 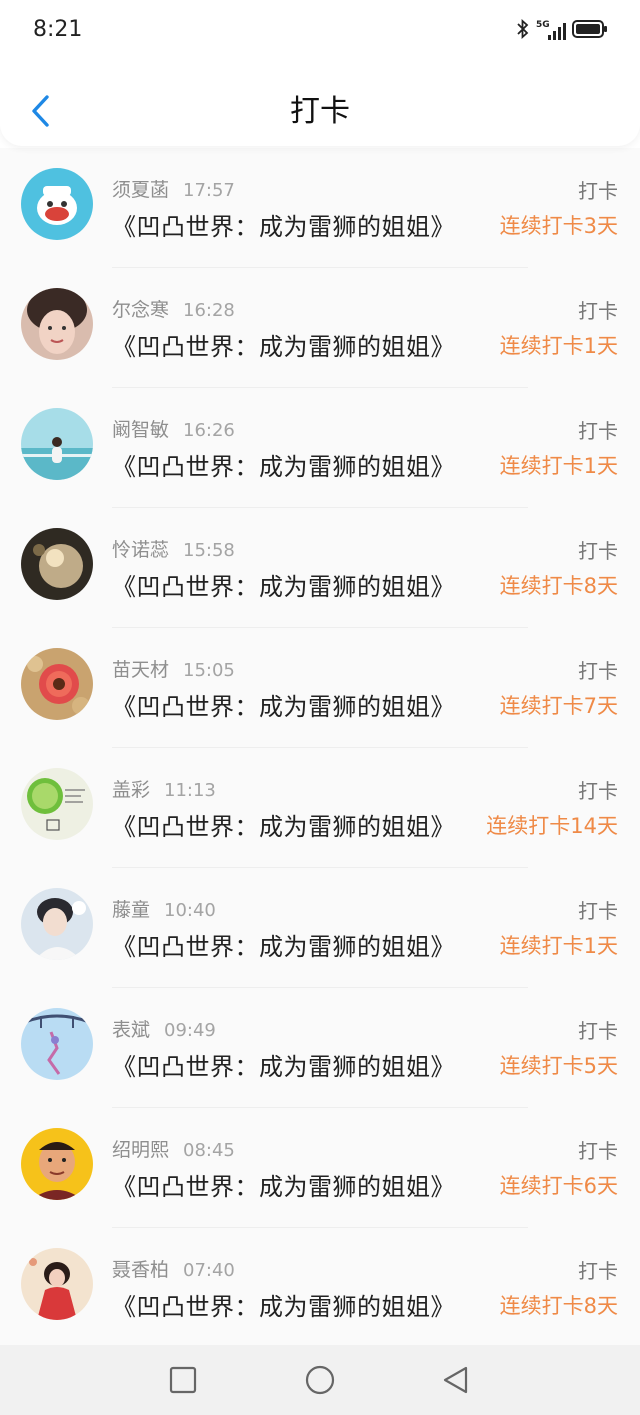 I want to click on list-item: 苗天材 15:05 《凹凸世界：成为雷狮的姐姐》 打卡 连续打卡7天, so click(x=320, y=688).